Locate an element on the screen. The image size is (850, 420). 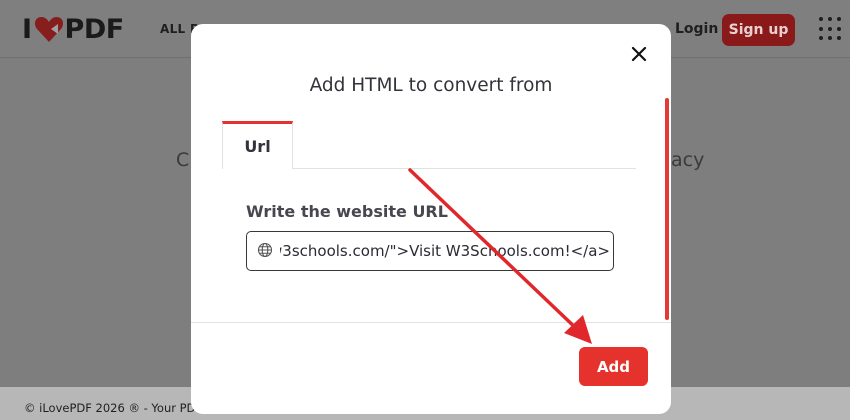
modal-scrollbar is located at coordinates (667, 209).